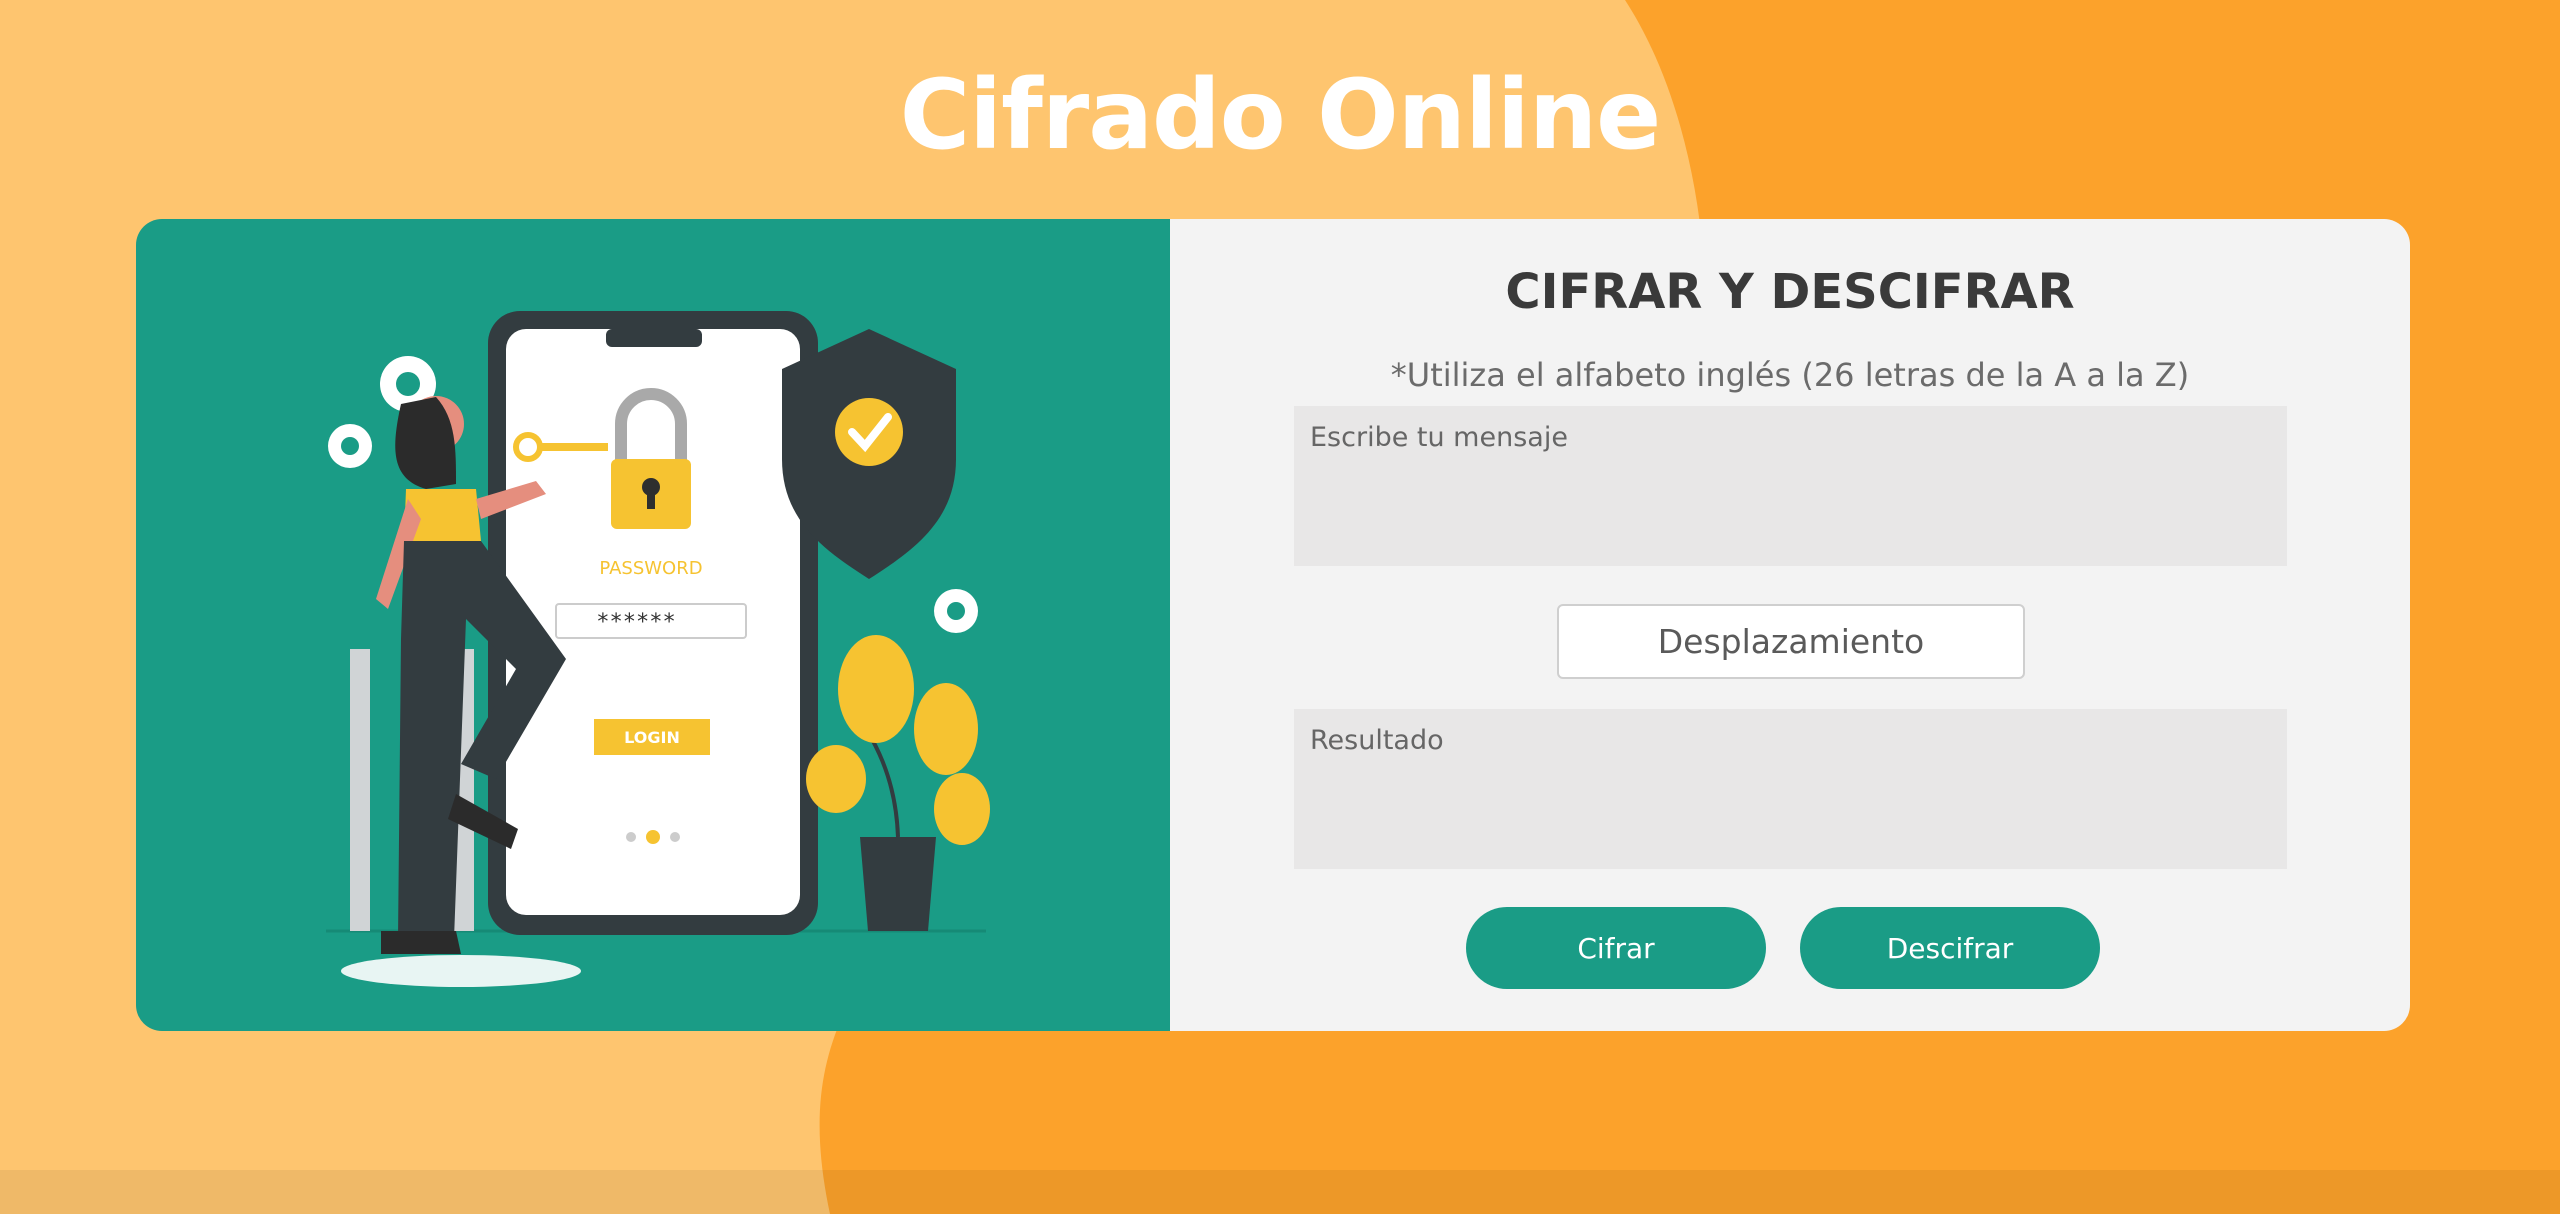 Image resolution: width=2560 pixels, height=1214 pixels. I want to click on result-output, so click(1790, 789).